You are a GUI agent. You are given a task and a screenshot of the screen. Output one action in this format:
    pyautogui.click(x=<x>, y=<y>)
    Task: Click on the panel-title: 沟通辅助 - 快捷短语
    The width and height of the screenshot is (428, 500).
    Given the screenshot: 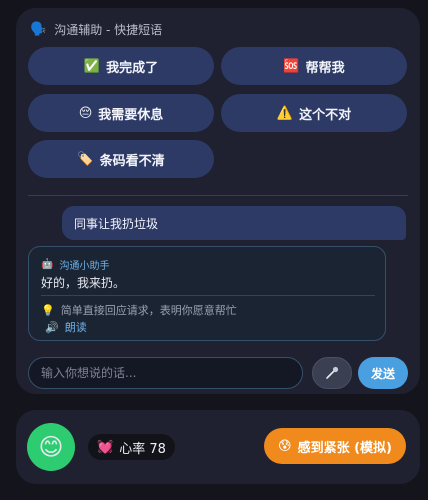 What is the action you would take?
    pyautogui.click(x=108, y=30)
    